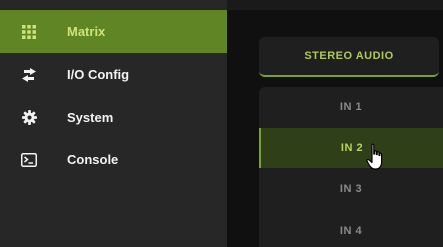 The image size is (443, 247). Describe the element at coordinates (29, 75) in the screenshot. I see `swap-arrows-icon` at that location.